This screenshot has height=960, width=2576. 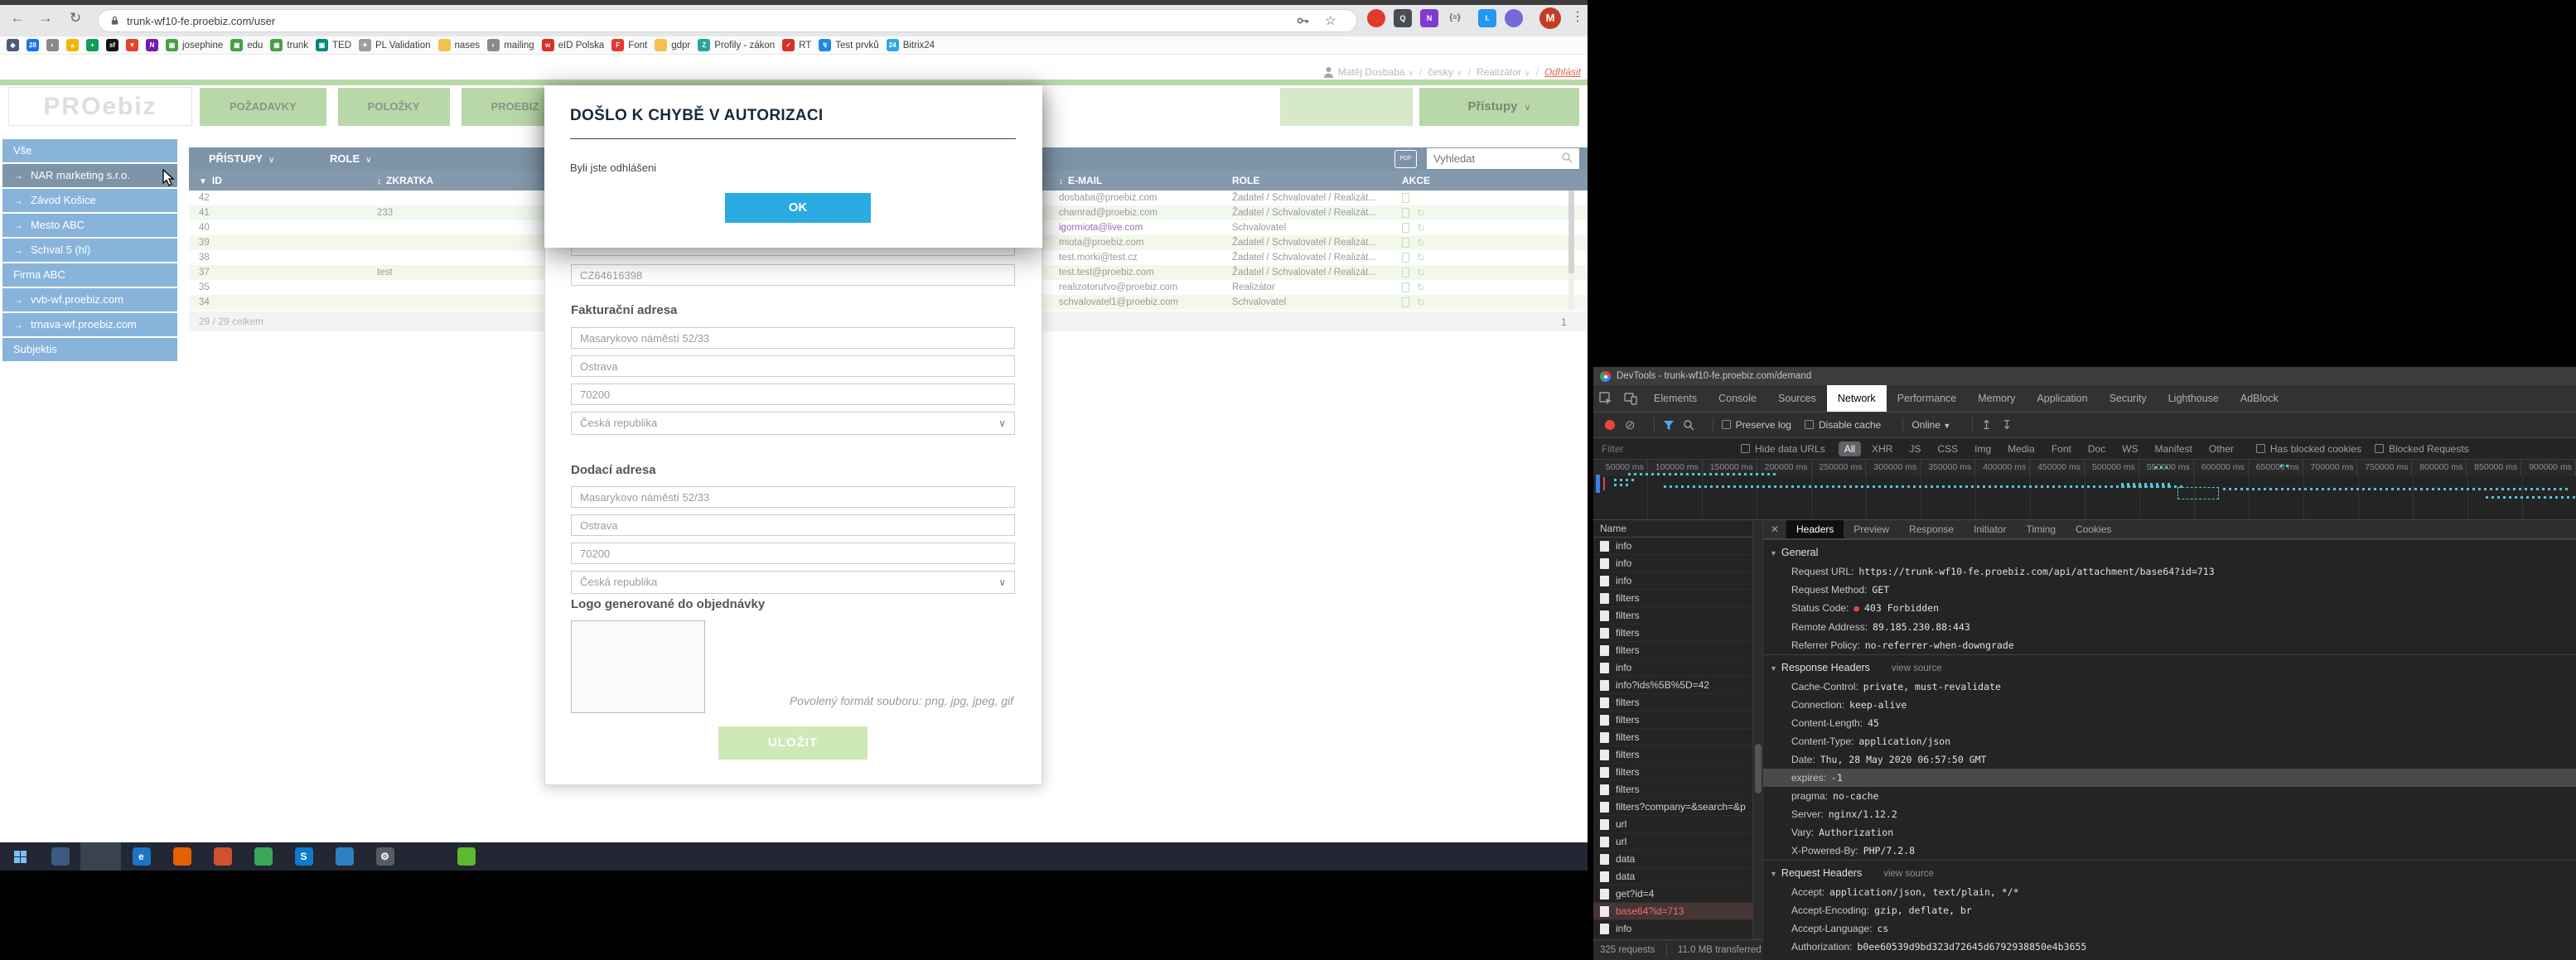 What do you see at coordinates (793, 553) in the screenshot?
I see `shipping-zip-field` at bounding box center [793, 553].